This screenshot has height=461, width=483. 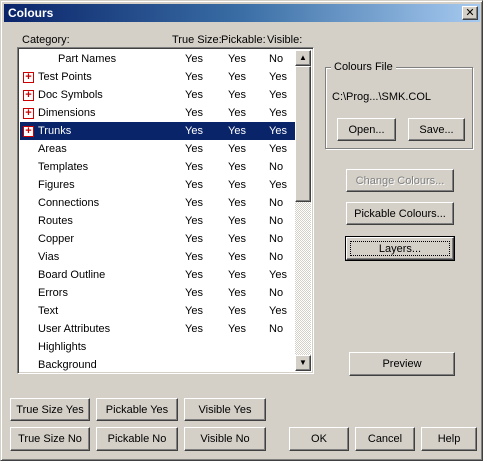 I want to click on list-item: User Attributes Yes Yes No, so click(x=159, y=329).